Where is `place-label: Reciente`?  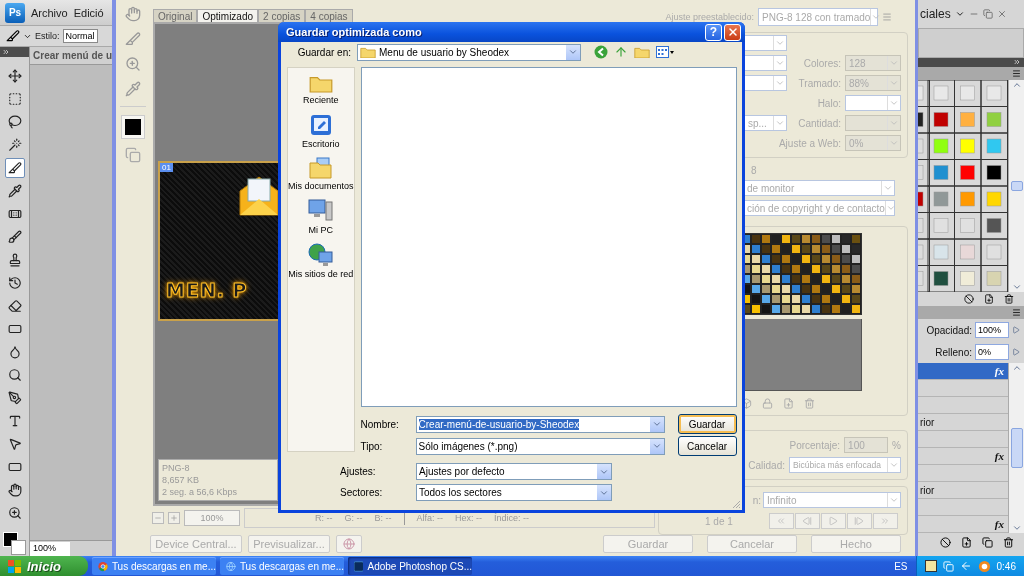
place-label: Reciente is located at coordinates (321, 100).